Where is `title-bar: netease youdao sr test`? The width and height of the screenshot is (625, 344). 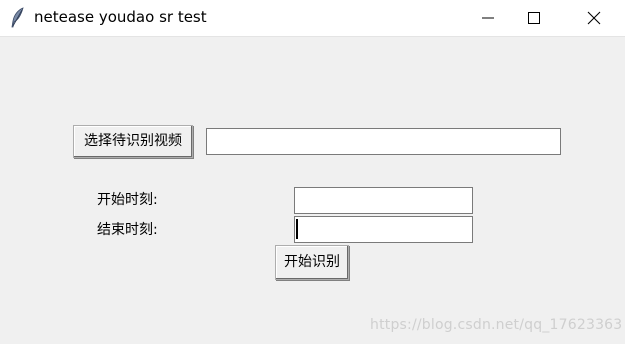
title-bar: netease youdao sr test is located at coordinates (312, 18).